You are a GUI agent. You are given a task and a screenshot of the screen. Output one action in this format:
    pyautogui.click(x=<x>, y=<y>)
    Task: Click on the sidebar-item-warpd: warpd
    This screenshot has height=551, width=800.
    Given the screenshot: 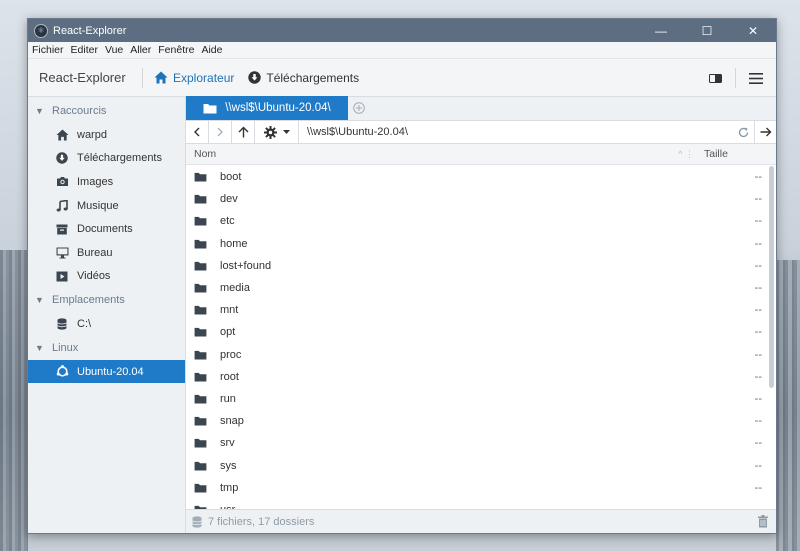 What is the action you would take?
    pyautogui.click(x=106, y=135)
    